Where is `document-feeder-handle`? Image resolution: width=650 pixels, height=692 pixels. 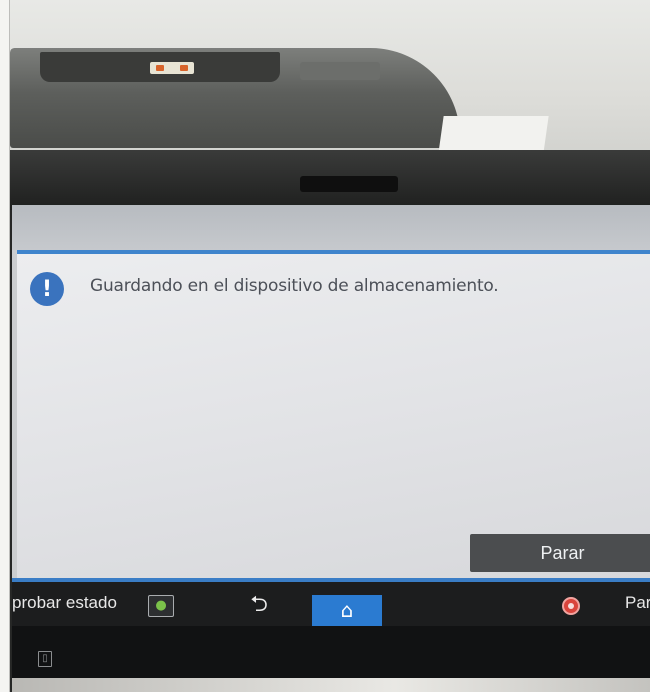
document-feeder-handle is located at coordinates (340, 71).